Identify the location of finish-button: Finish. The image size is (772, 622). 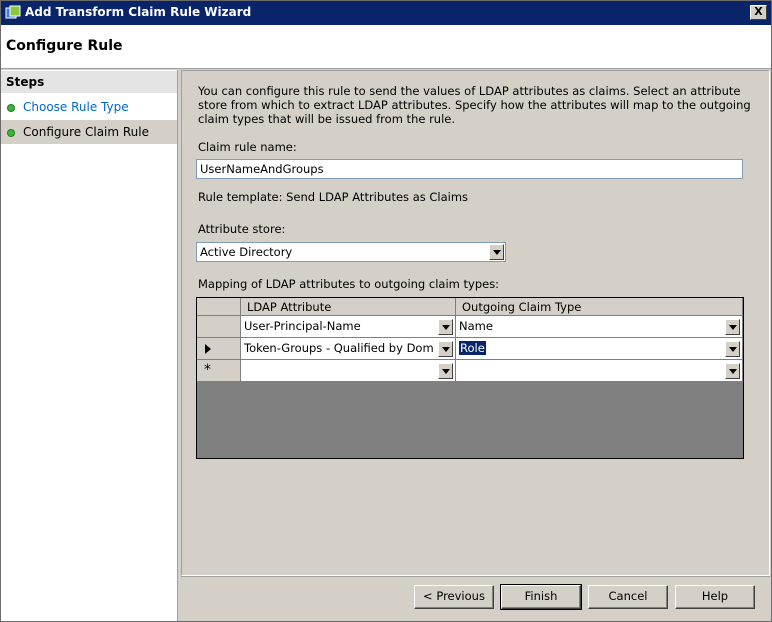
(541, 597).